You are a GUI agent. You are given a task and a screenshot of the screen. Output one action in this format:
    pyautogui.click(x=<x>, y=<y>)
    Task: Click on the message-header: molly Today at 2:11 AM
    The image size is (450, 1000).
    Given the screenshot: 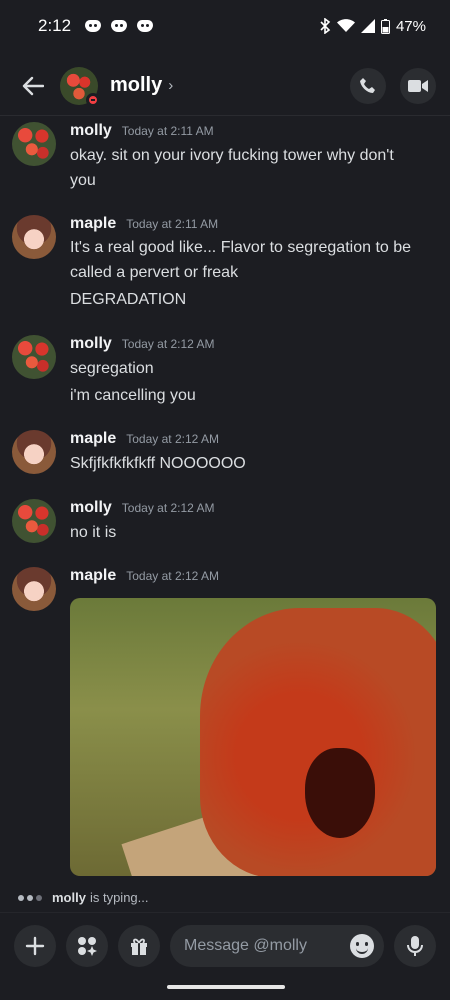 What is the action you would take?
    pyautogui.click(x=142, y=131)
    